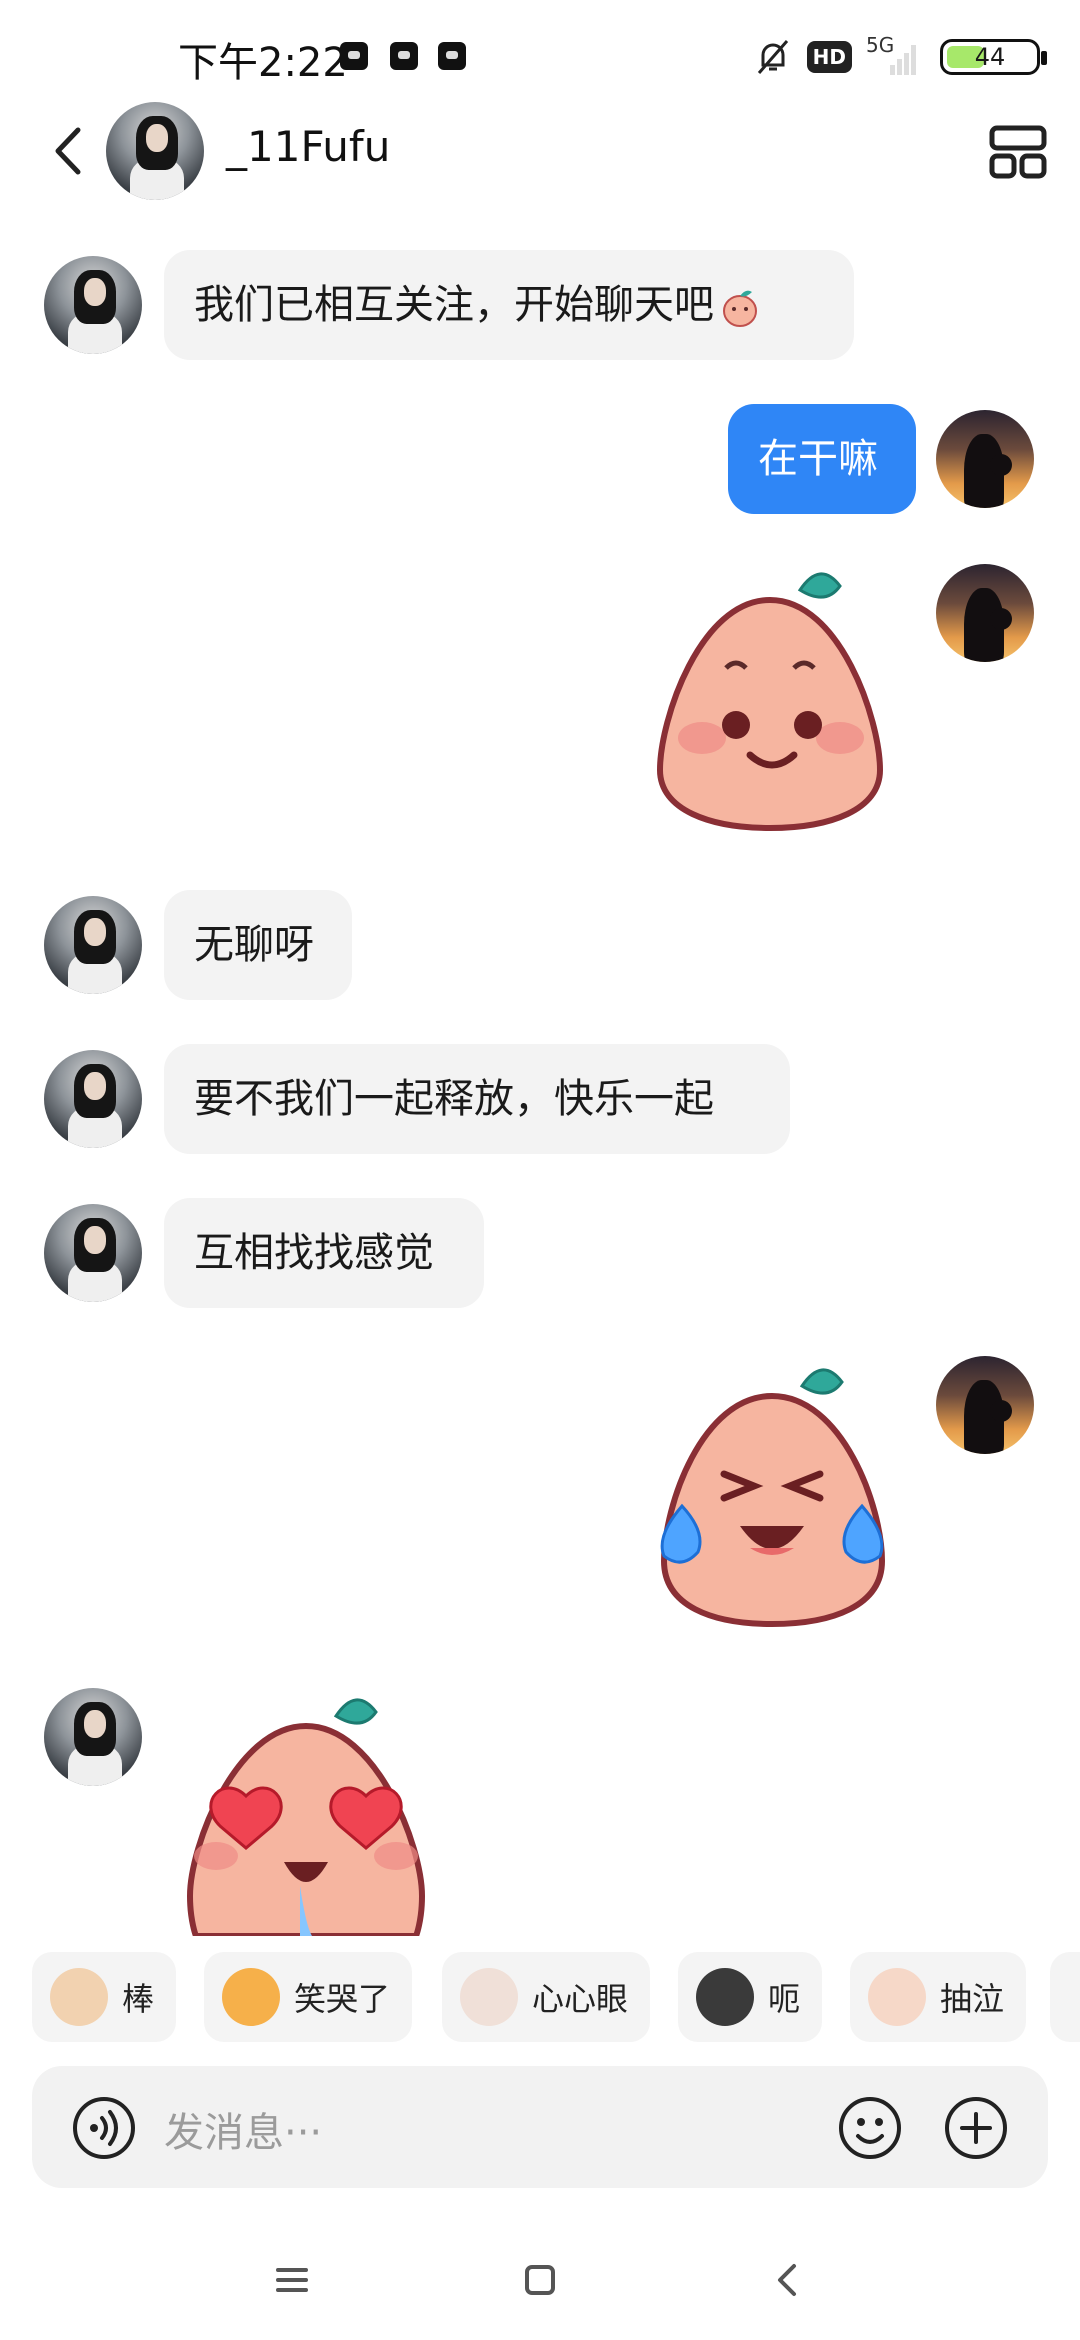 This screenshot has width=1080, height=2340. I want to click on message-text: 在干嘛, so click(818, 459).